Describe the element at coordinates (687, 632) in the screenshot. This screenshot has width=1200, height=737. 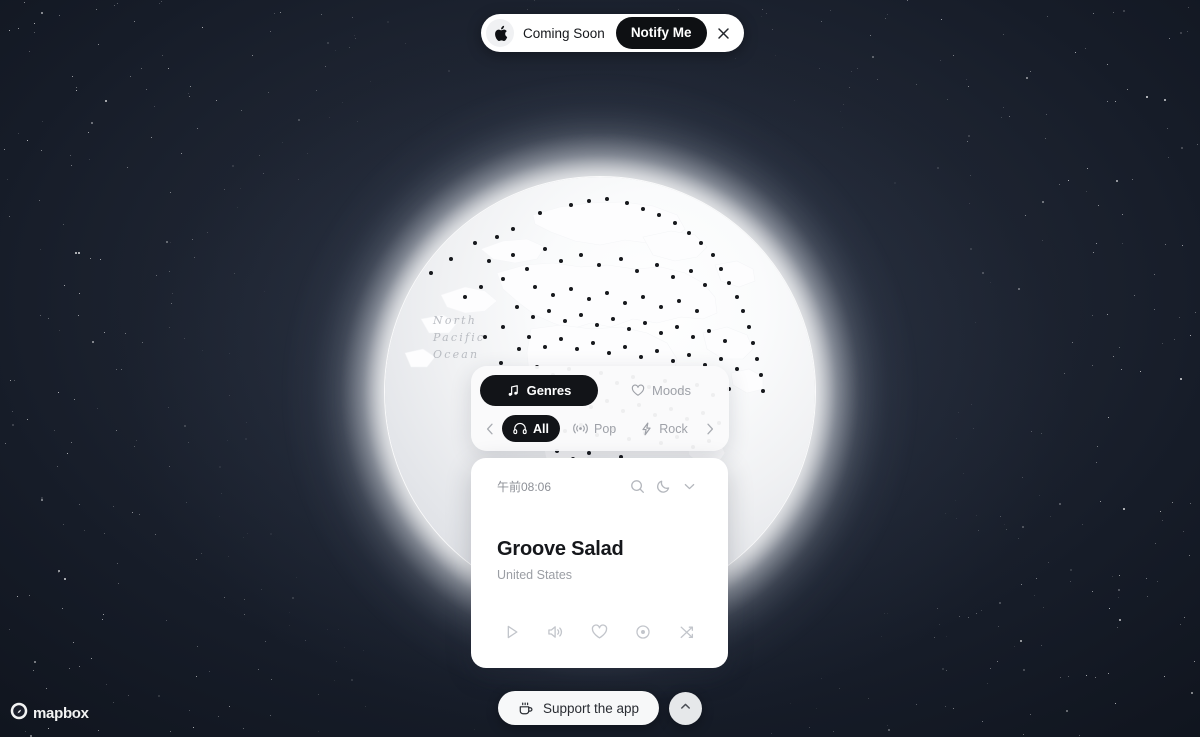
I see `shuffle-icon` at that location.